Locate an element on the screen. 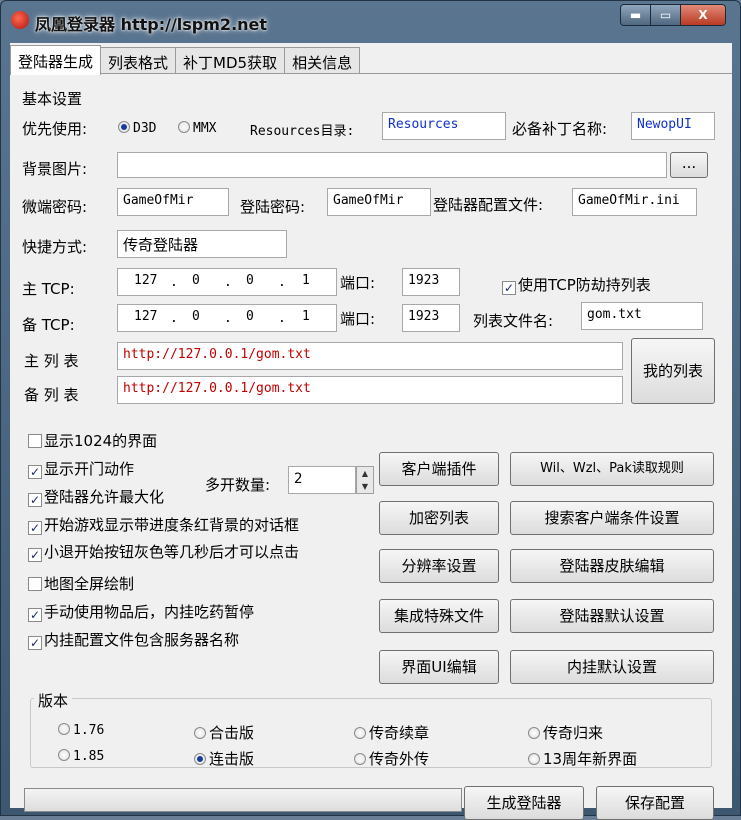 The height and width of the screenshot is (820, 741). generate-launcher-button: 生成登陆器 is located at coordinates (524, 803).